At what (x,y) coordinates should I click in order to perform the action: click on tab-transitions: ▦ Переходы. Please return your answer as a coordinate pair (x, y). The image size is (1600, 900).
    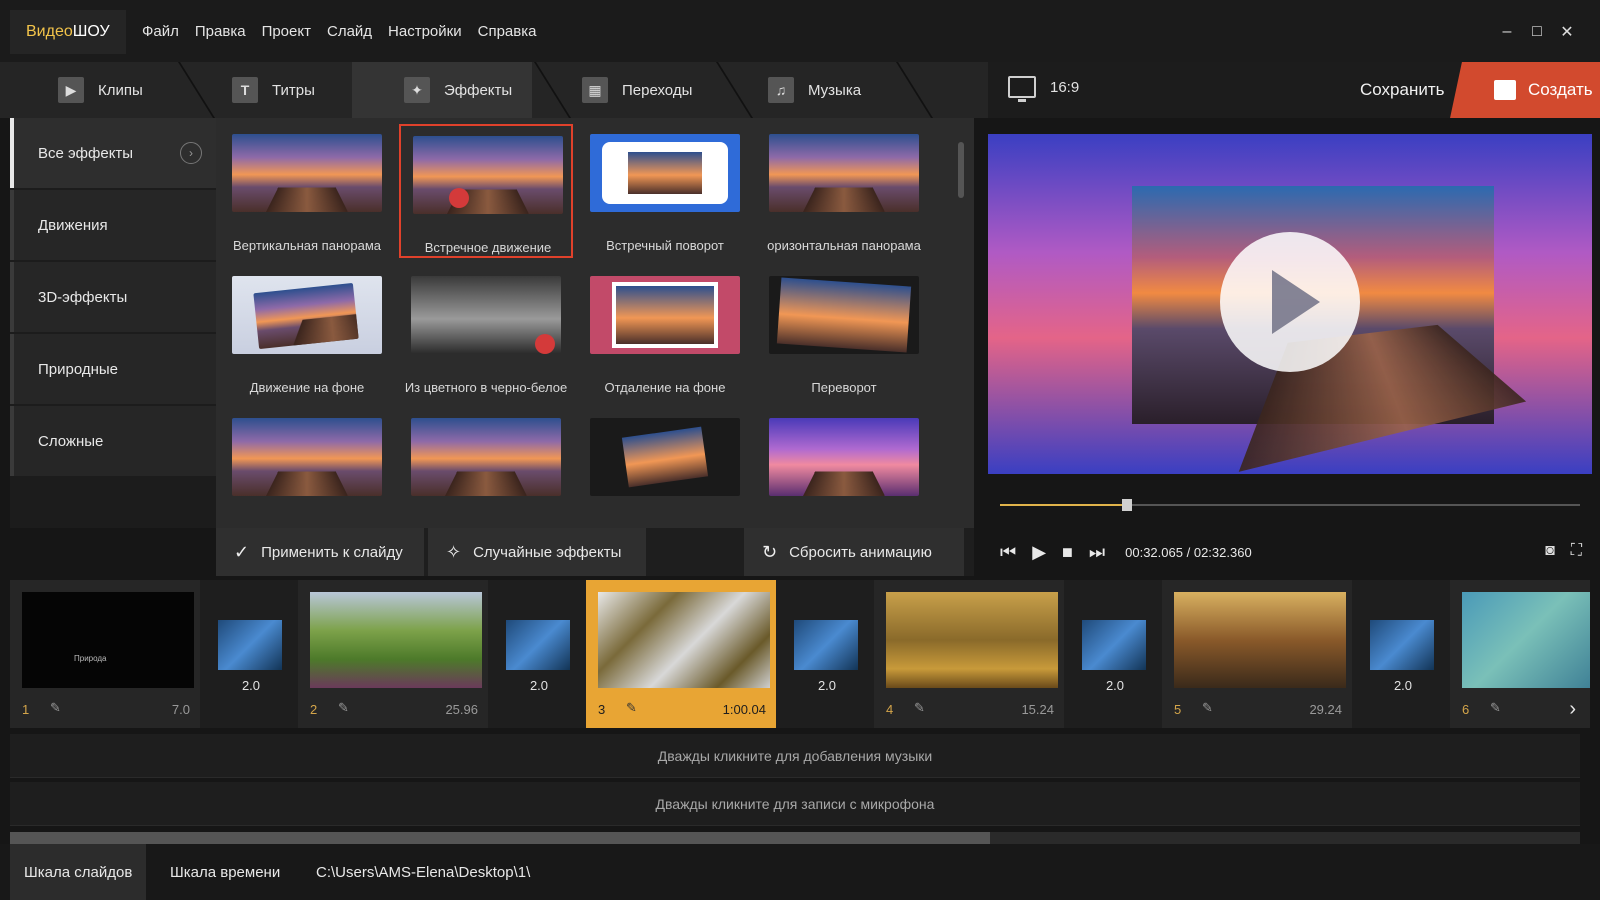
    Looking at the image, I should click on (623, 90).